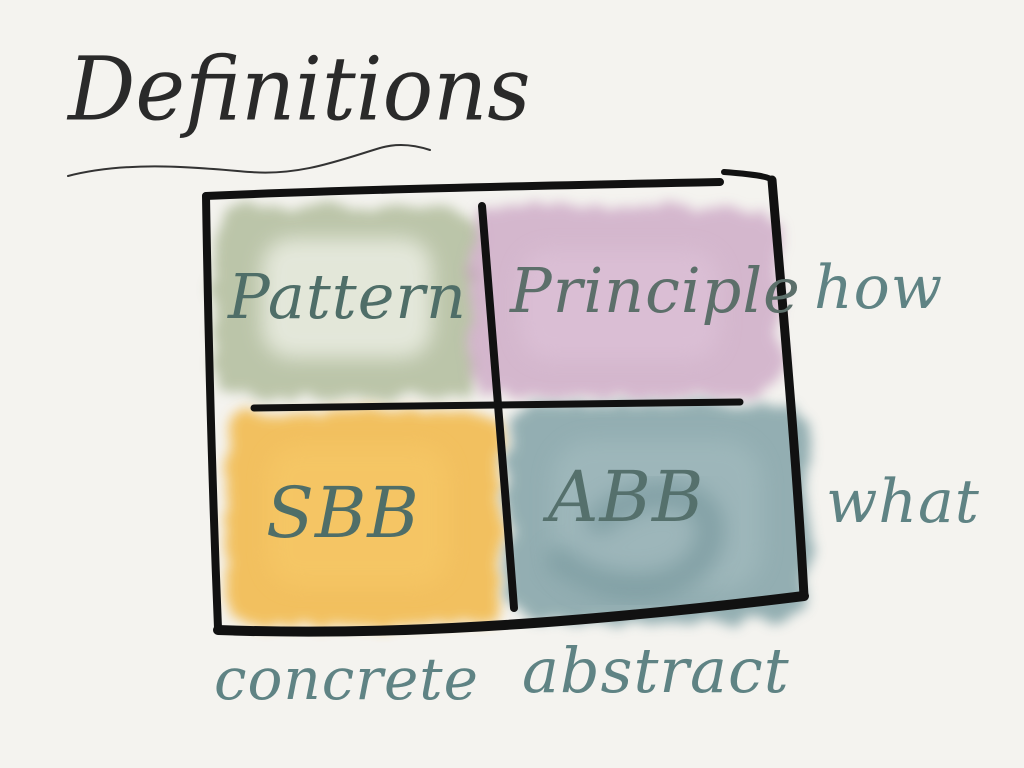 The height and width of the screenshot is (768, 1024). What do you see at coordinates (347, 296) in the screenshot?
I see `quadrant-label-pattern: Pattern` at bounding box center [347, 296].